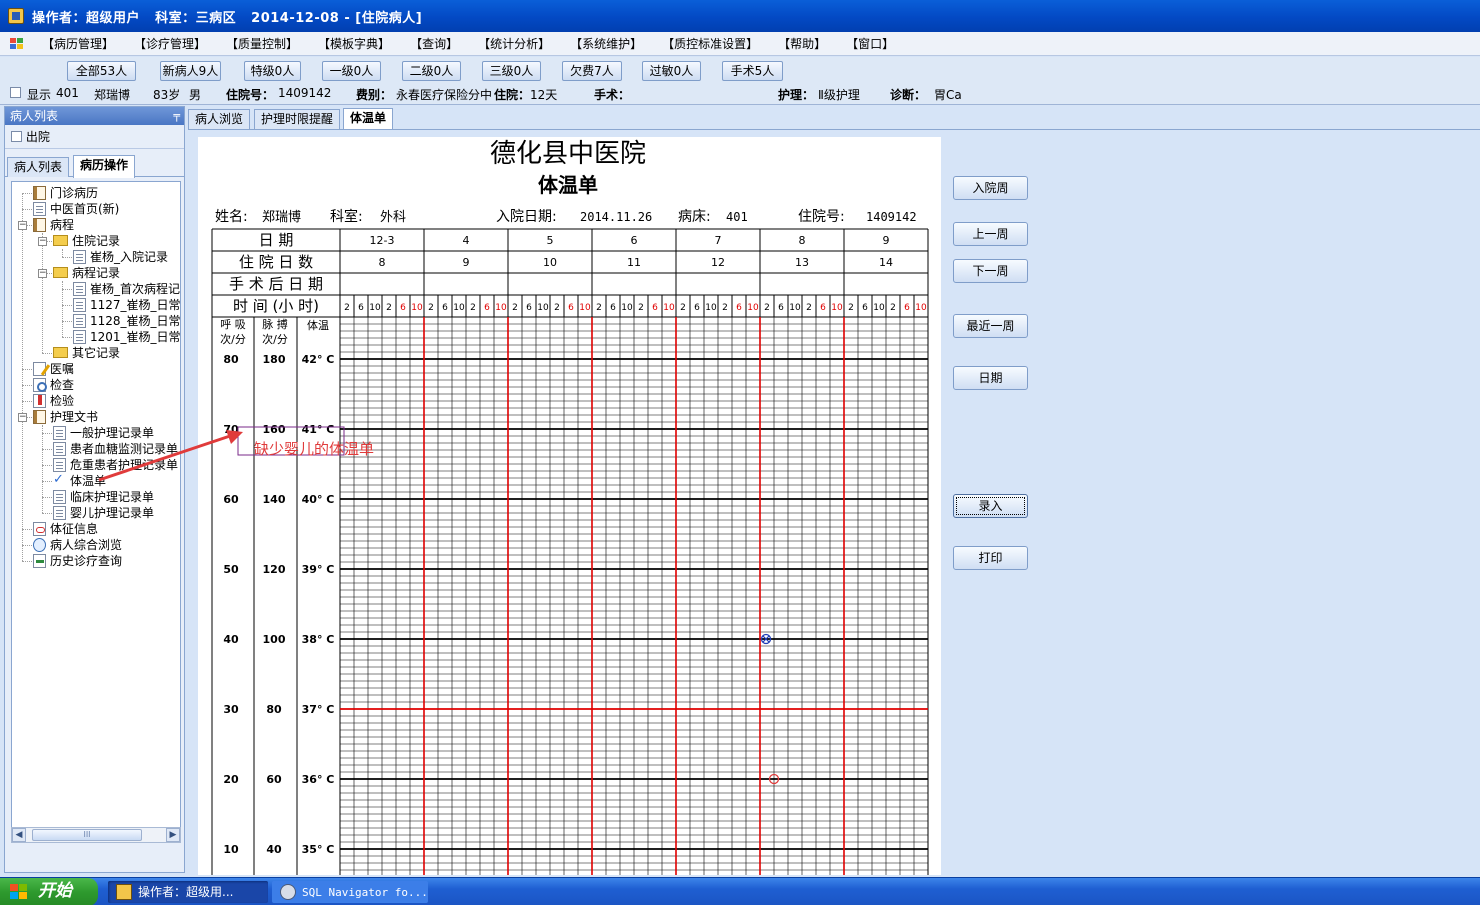  I want to click on tree-node: 中医首页(新), so click(76, 209).